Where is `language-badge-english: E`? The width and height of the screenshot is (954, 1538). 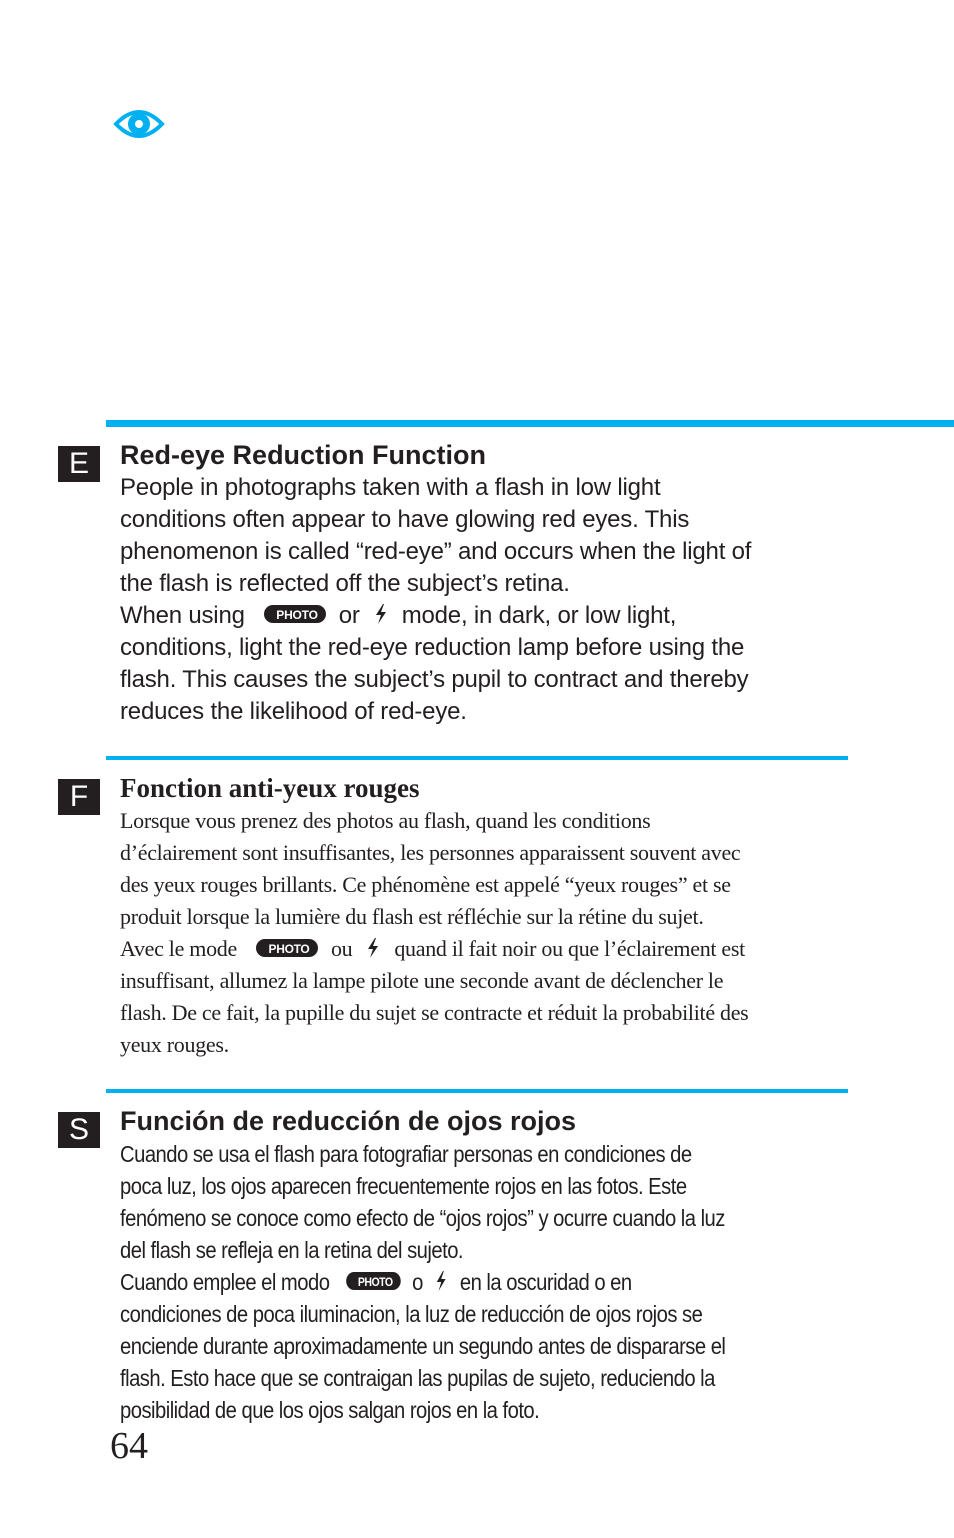
language-badge-english: E is located at coordinates (79, 464).